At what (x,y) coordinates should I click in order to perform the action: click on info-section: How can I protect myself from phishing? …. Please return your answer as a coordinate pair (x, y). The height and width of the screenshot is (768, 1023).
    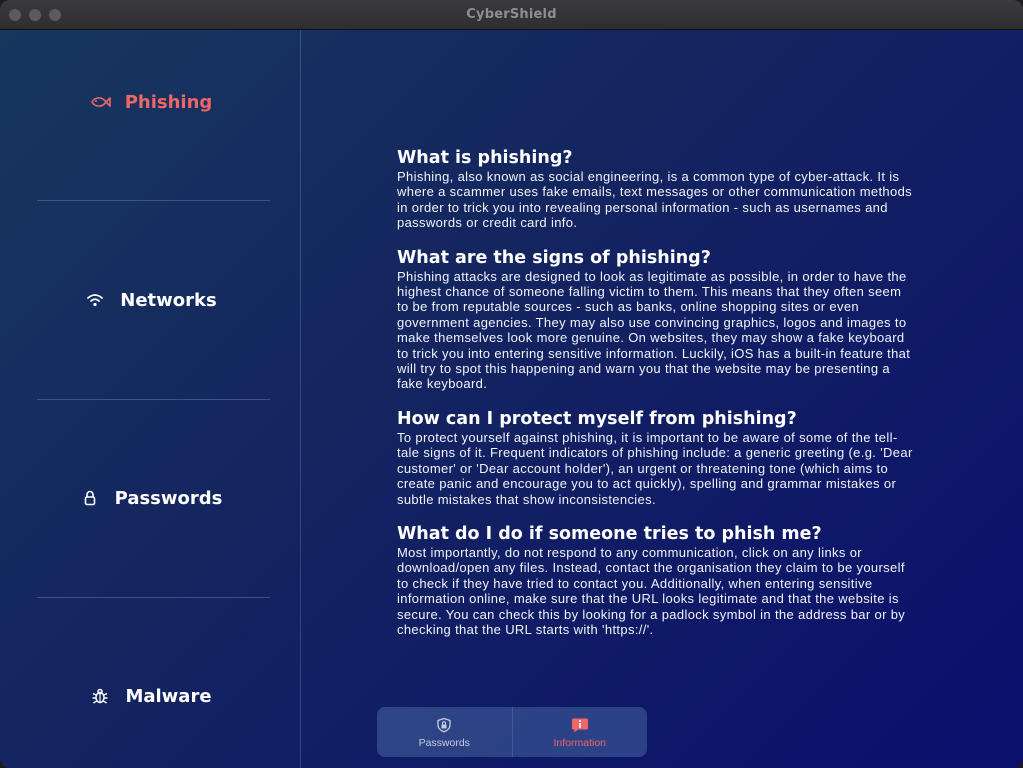
    Looking at the image, I should click on (655, 457).